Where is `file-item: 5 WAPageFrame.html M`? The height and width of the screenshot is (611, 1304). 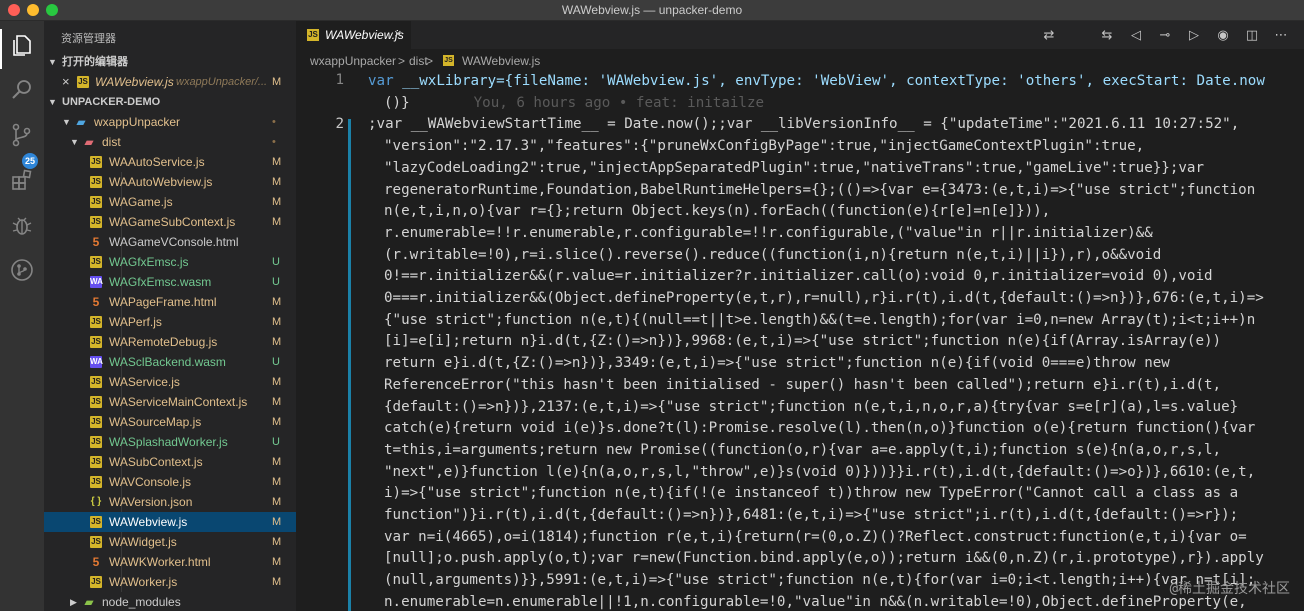
file-item: 5 WAPageFrame.html M is located at coordinates (170, 302).